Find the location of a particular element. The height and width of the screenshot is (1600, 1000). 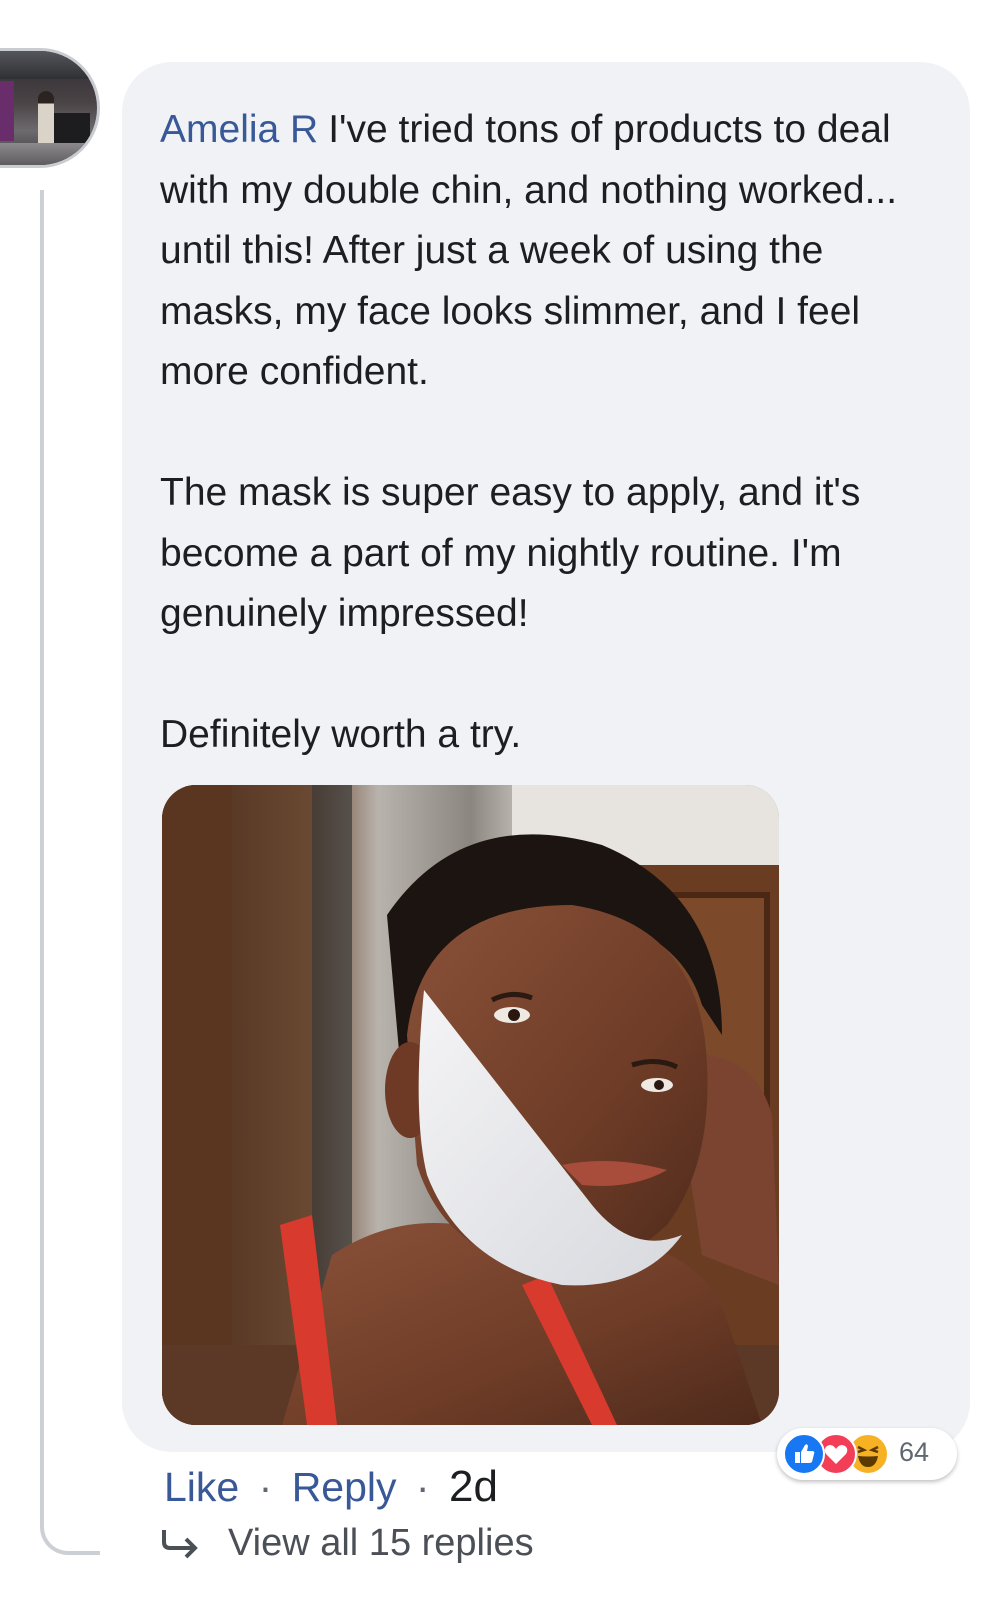

avatar-curtain is located at coordinates (7, 111).